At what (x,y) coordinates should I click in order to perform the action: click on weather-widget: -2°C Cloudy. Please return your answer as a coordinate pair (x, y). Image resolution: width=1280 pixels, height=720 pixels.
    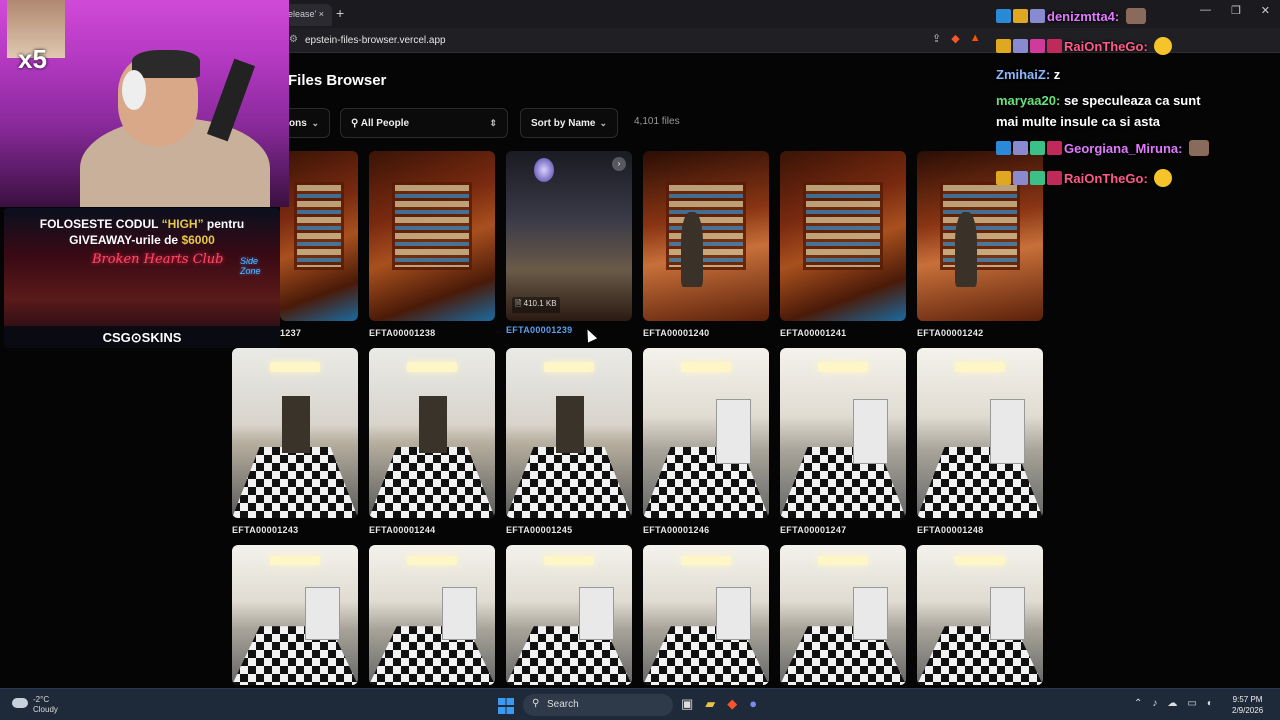
    Looking at the image, I should click on (45, 705).